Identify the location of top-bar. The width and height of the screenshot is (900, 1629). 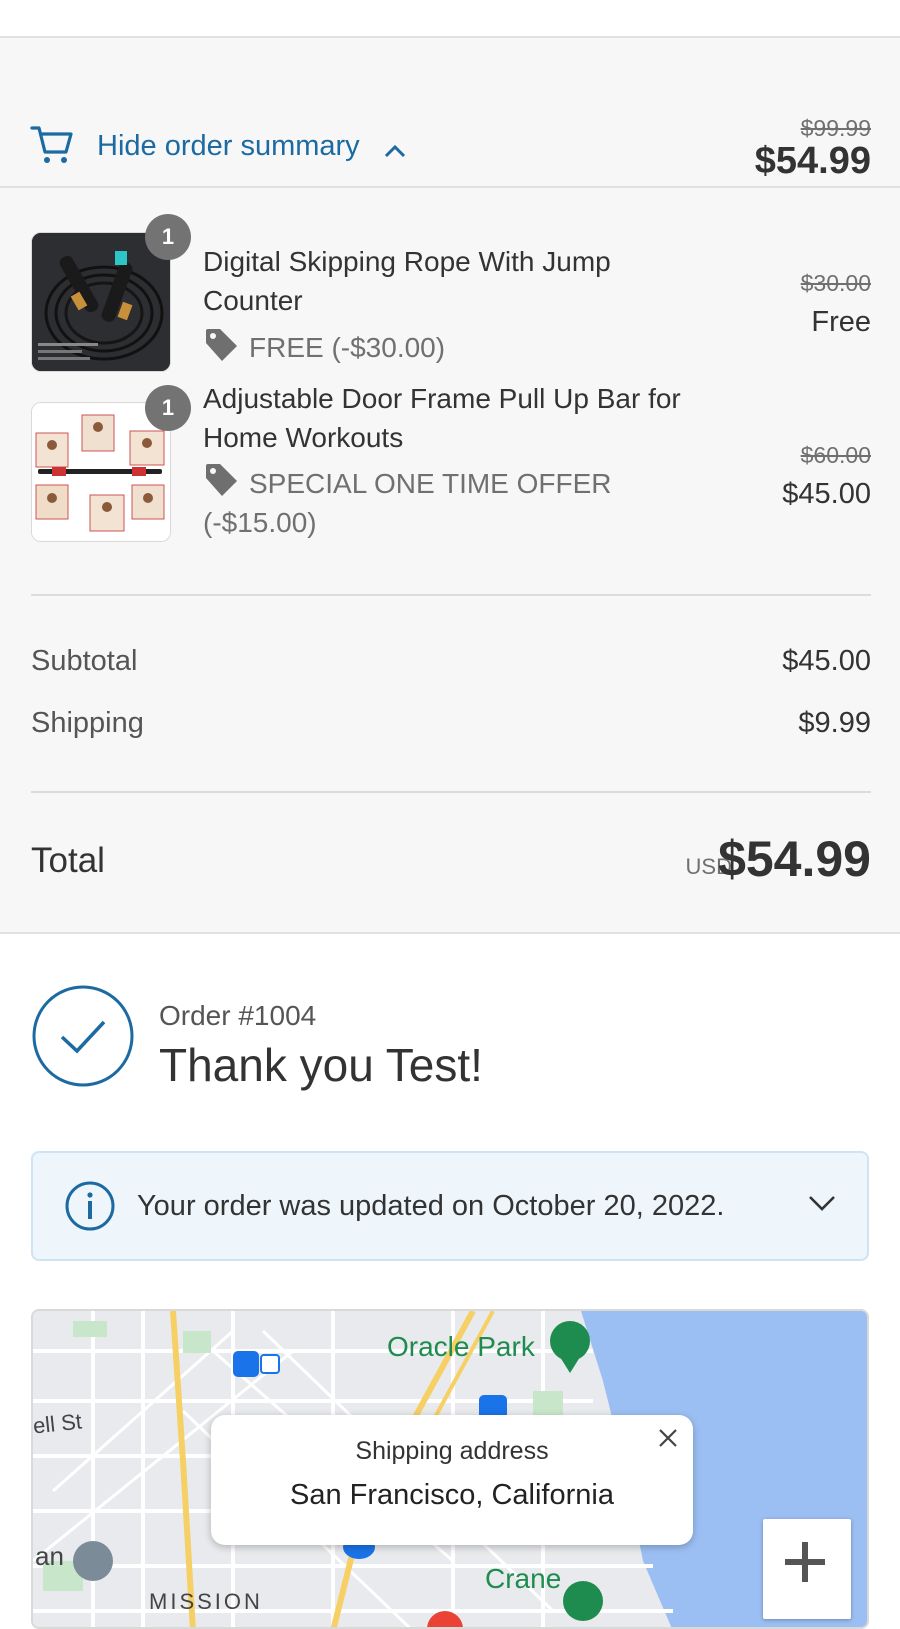
(450, 19).